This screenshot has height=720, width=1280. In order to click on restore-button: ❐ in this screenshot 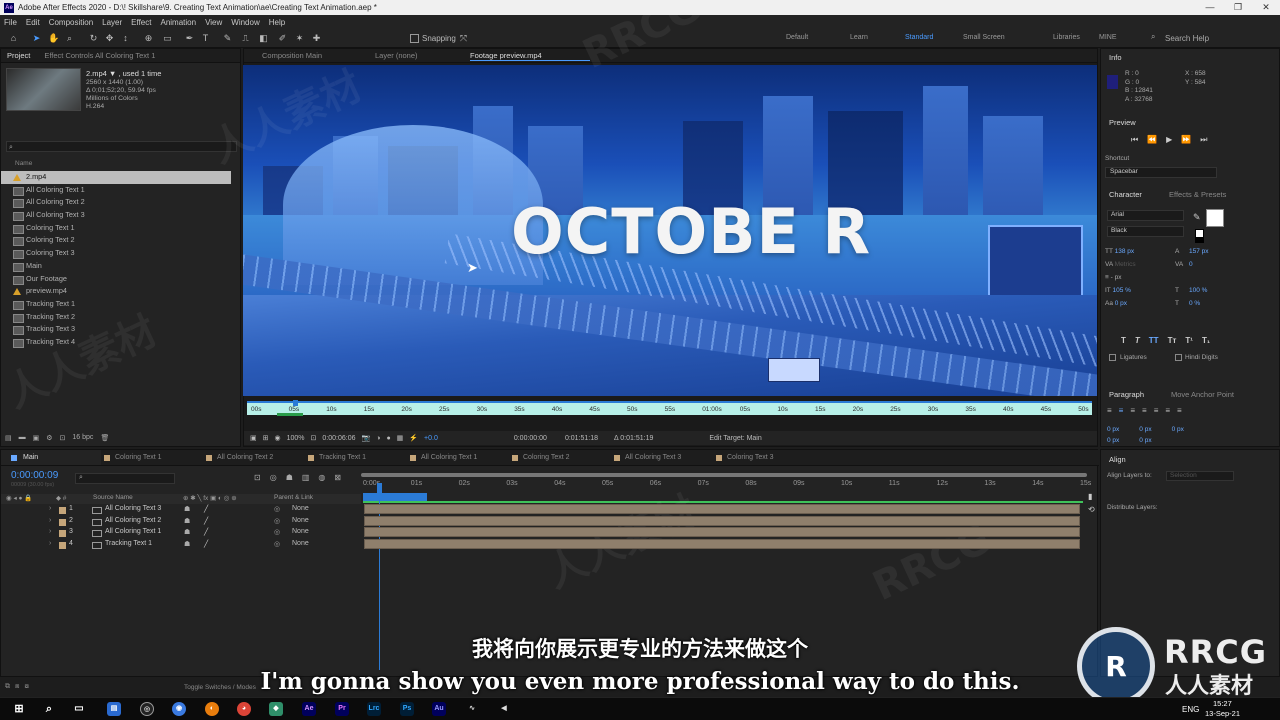, I will do `click(1238, 7)`.